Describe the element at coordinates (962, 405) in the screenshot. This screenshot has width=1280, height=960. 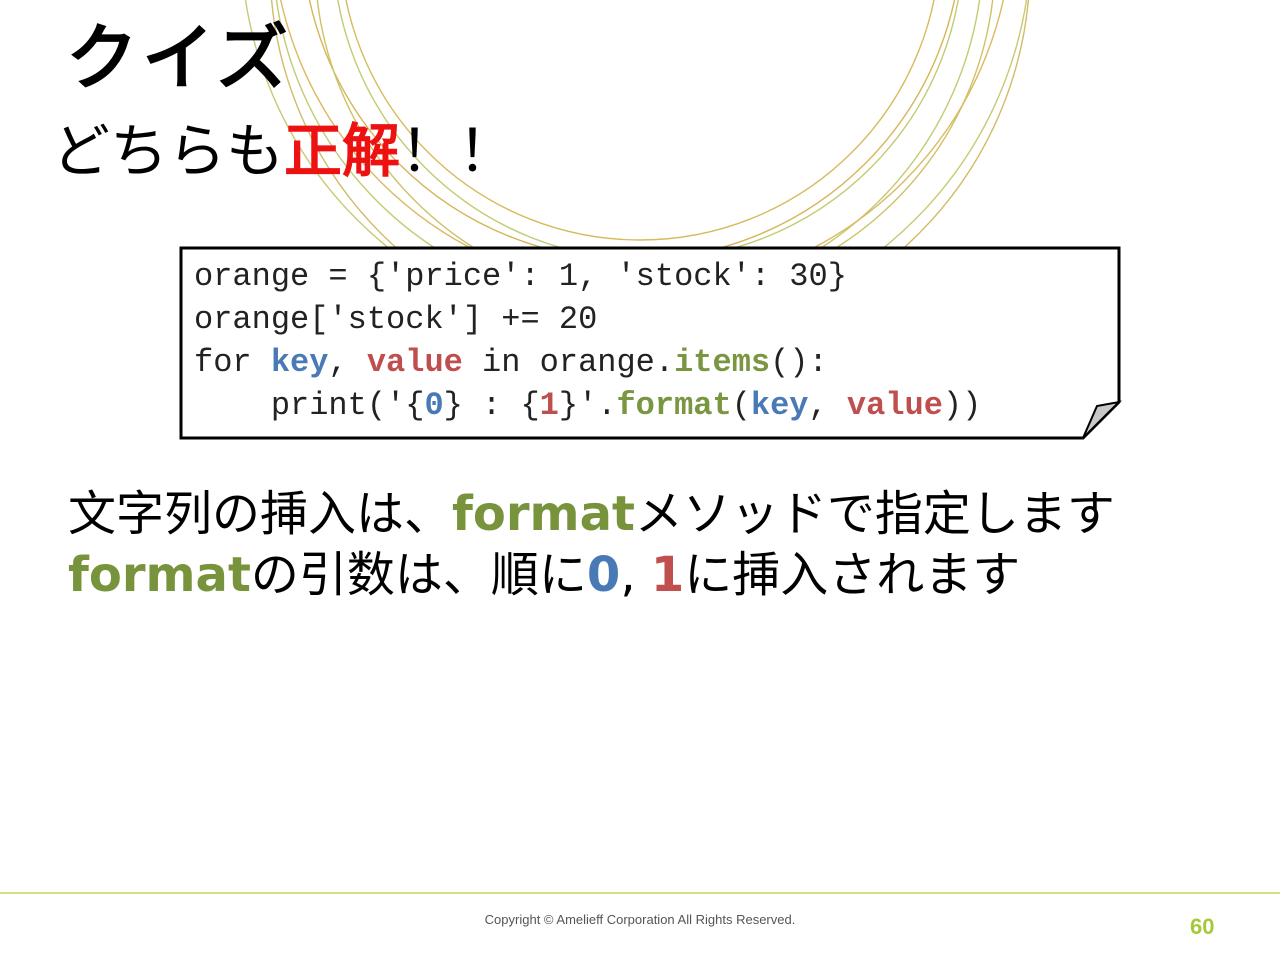
I see `code-token: ))` at that location.